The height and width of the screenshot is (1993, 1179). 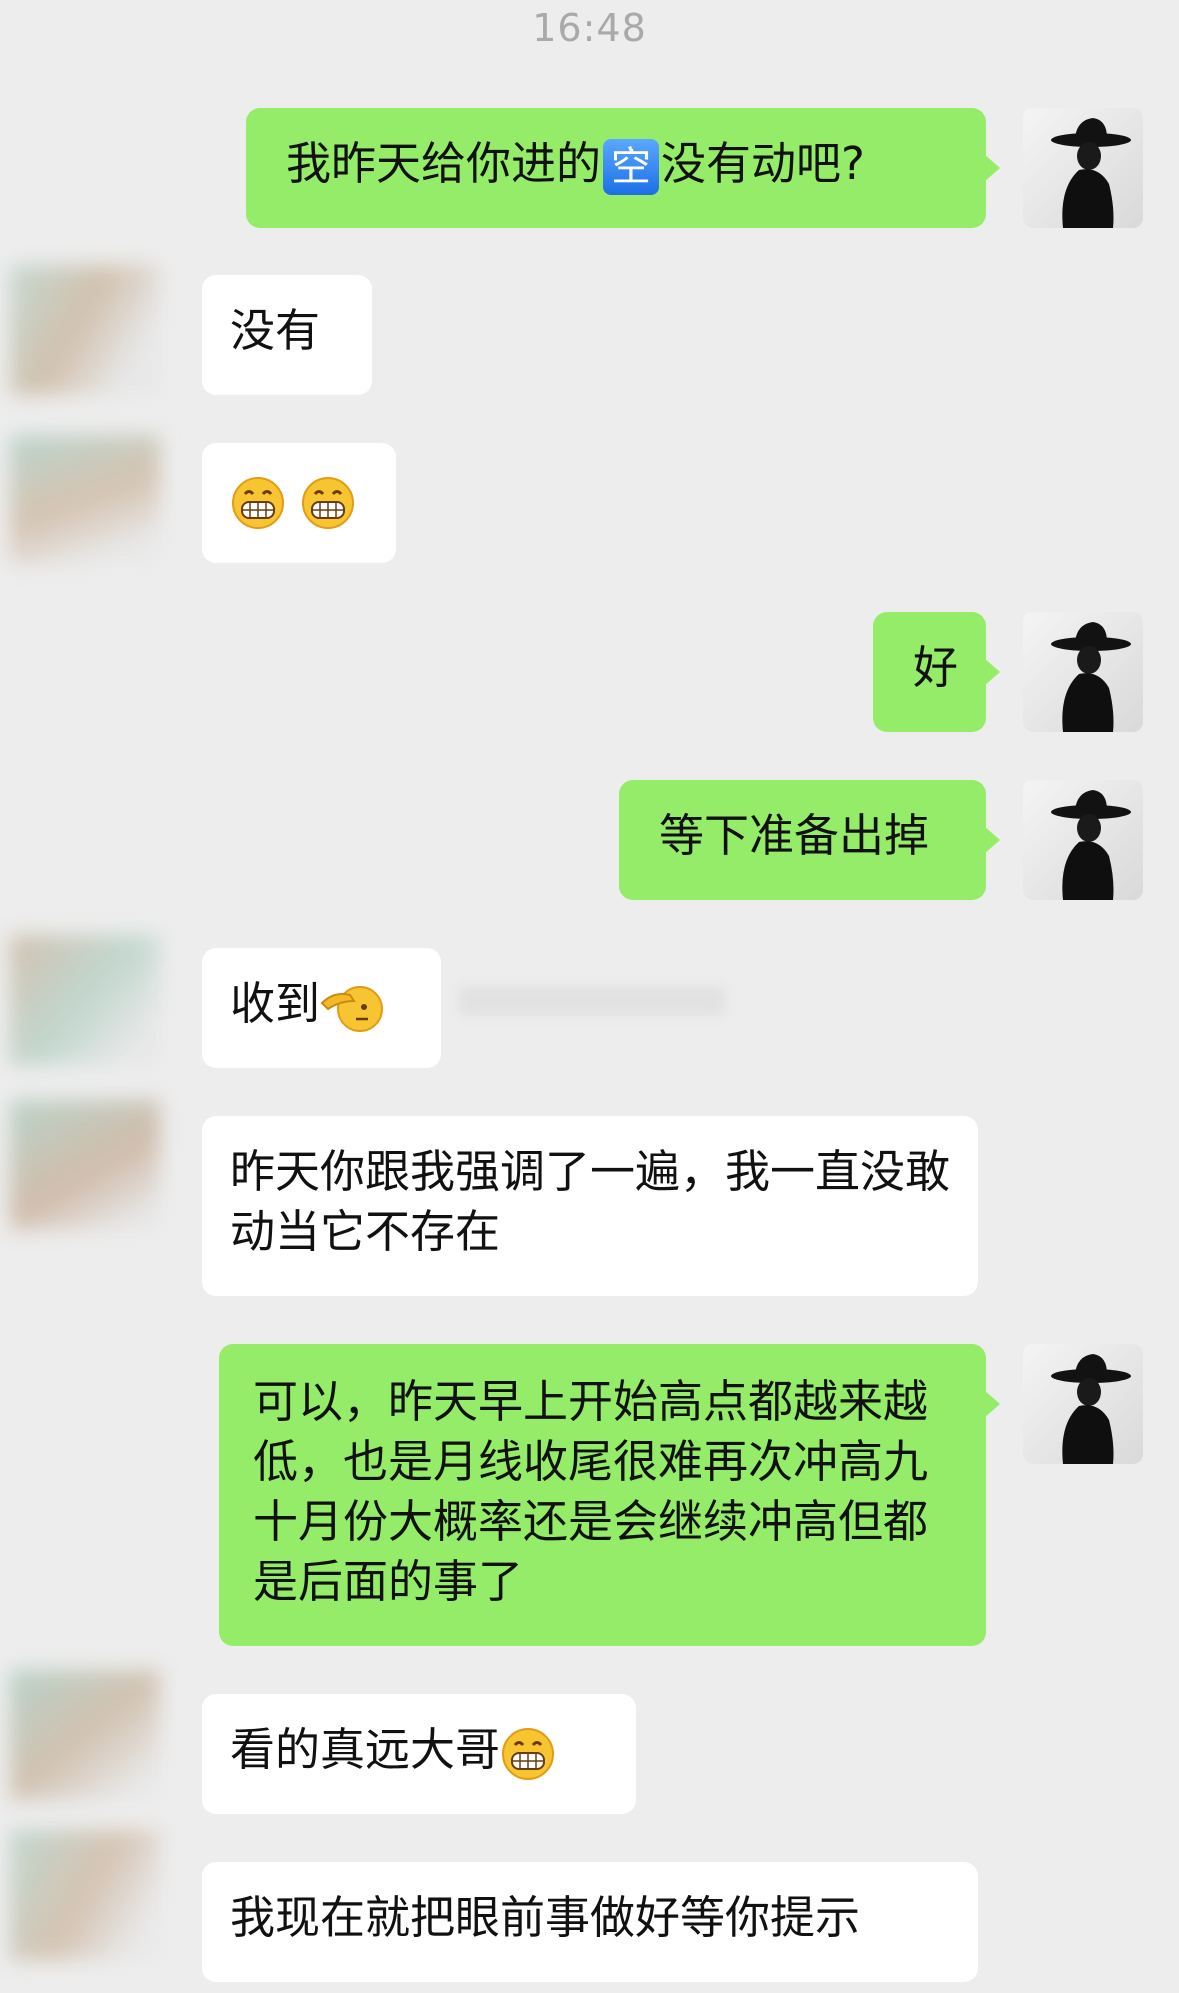 I want to click on message-text: 好, so click(x=936, y=667).